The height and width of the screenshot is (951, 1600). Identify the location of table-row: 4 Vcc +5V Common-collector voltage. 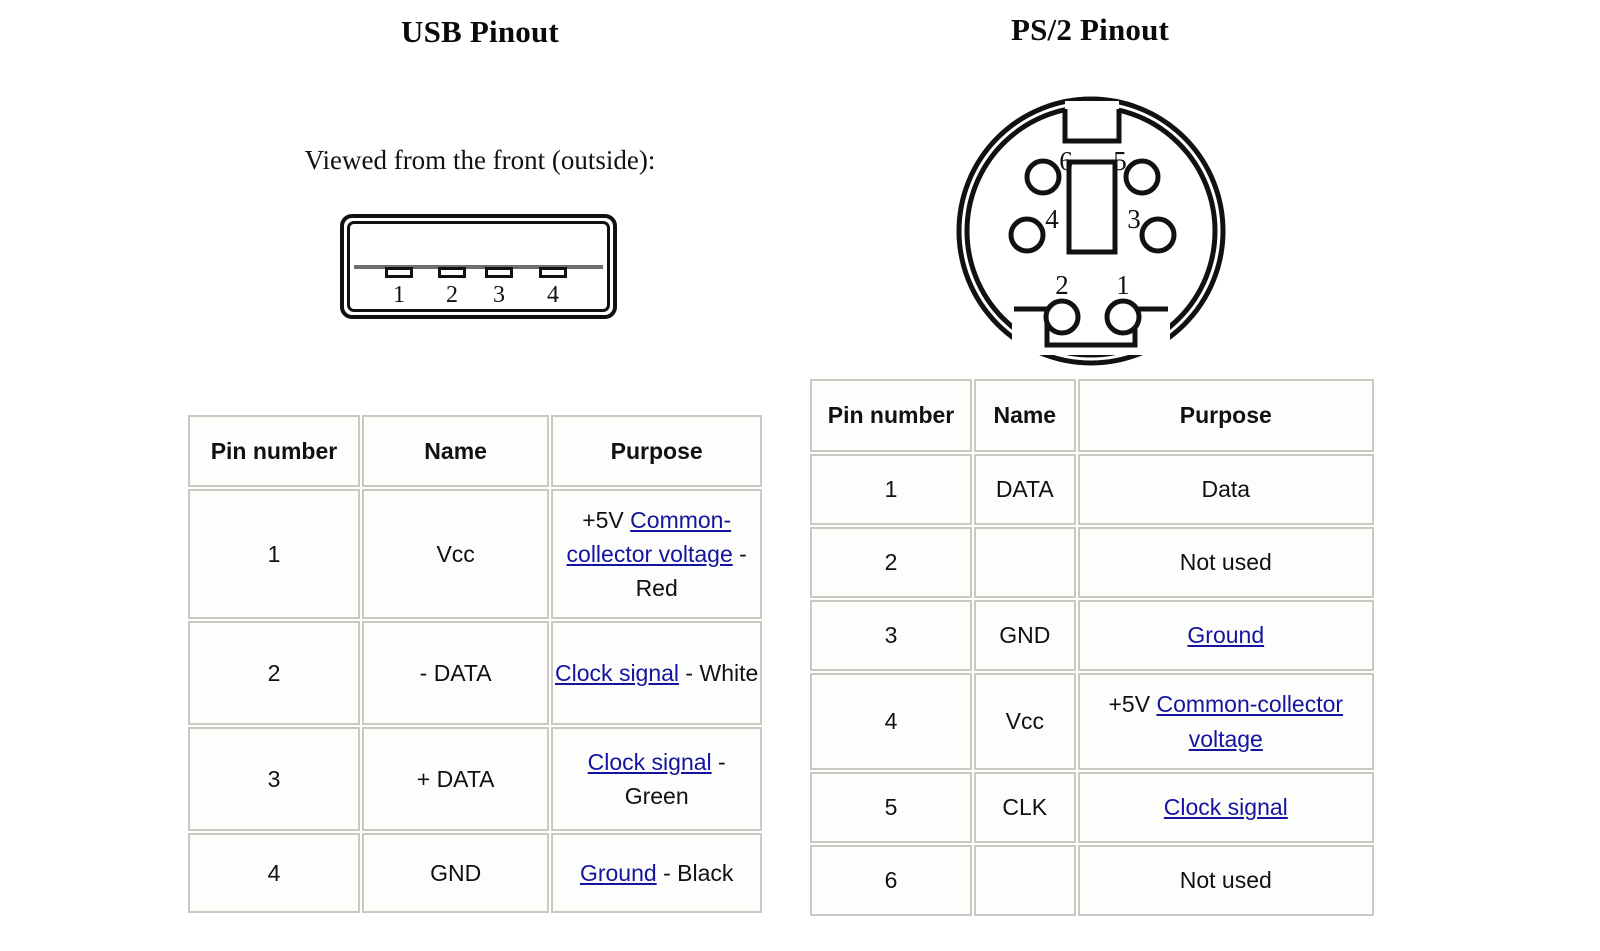
(1092, 721).